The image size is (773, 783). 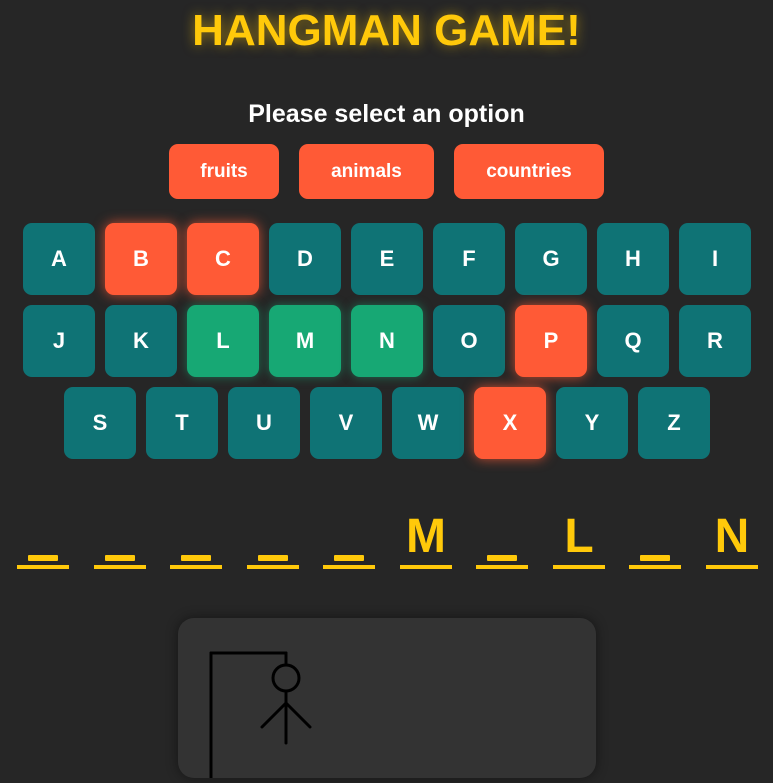 What do you see at coordinates (529, 171) in the screenshot?
I see `option-countries-button: countries` at bounding box center [529, 171].